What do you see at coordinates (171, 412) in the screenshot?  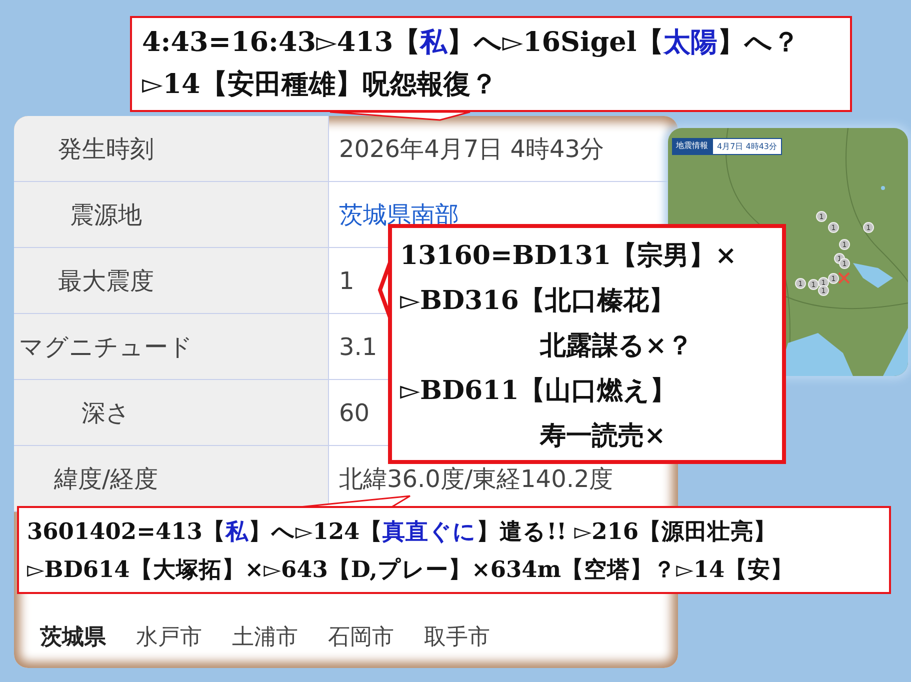 I see `row-label: 深さ` at bounding box center [171, 412].